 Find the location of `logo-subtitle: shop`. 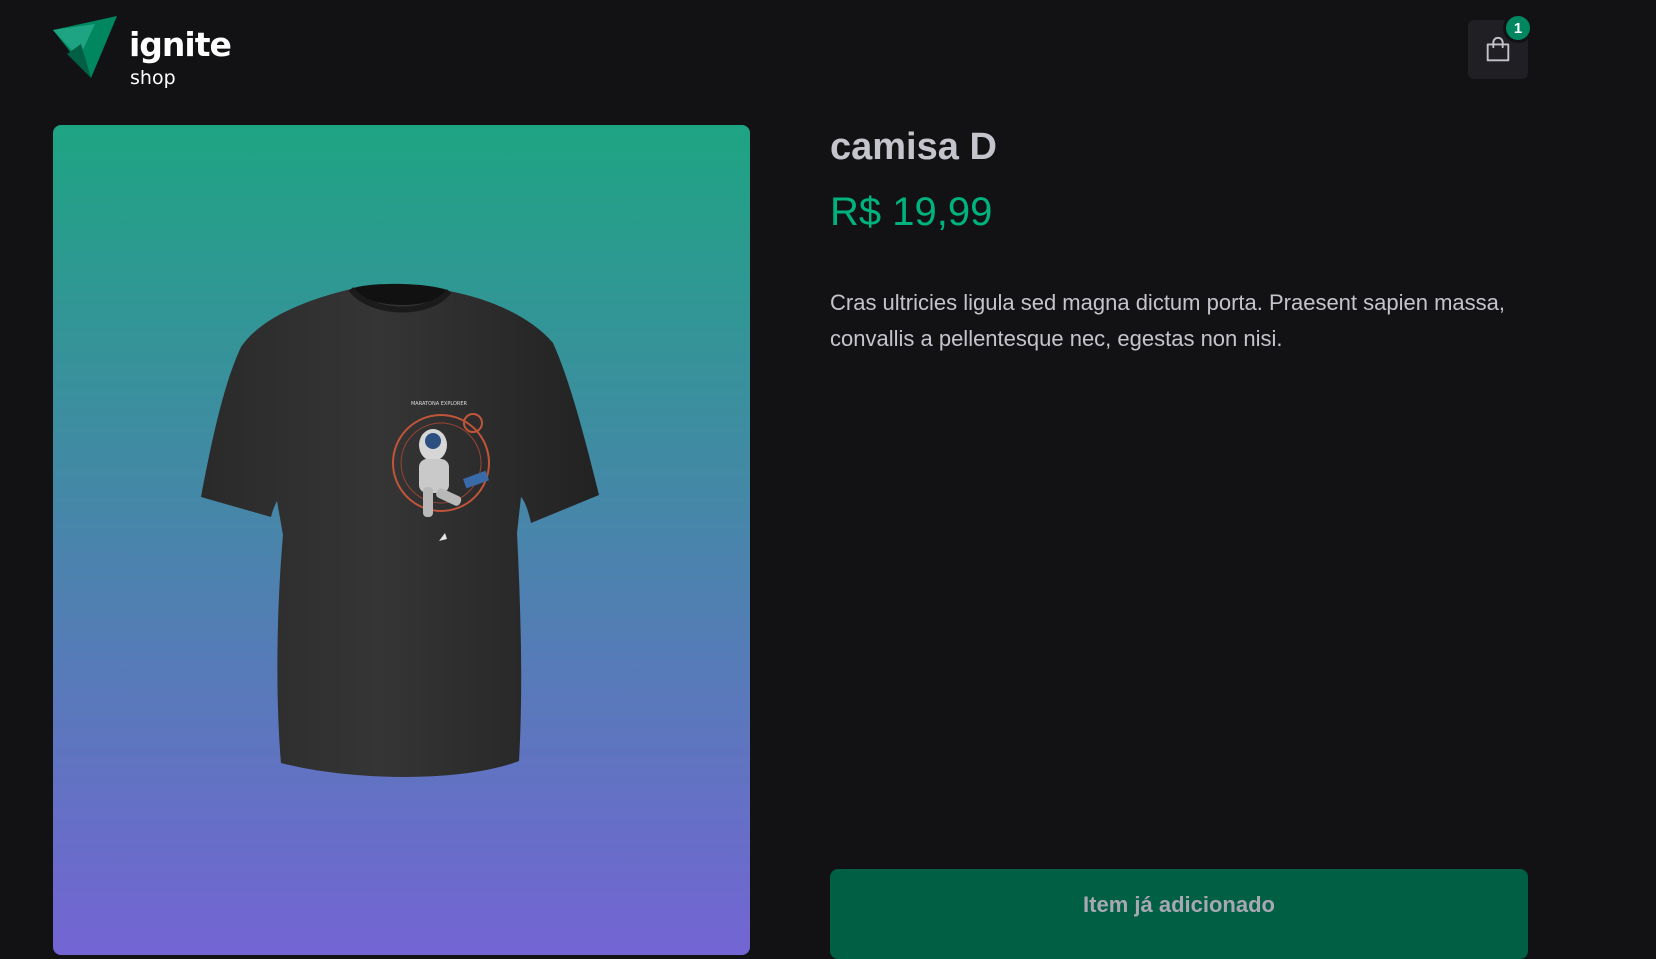

logo-subtitle: shop is located at coordinates (153, 78).